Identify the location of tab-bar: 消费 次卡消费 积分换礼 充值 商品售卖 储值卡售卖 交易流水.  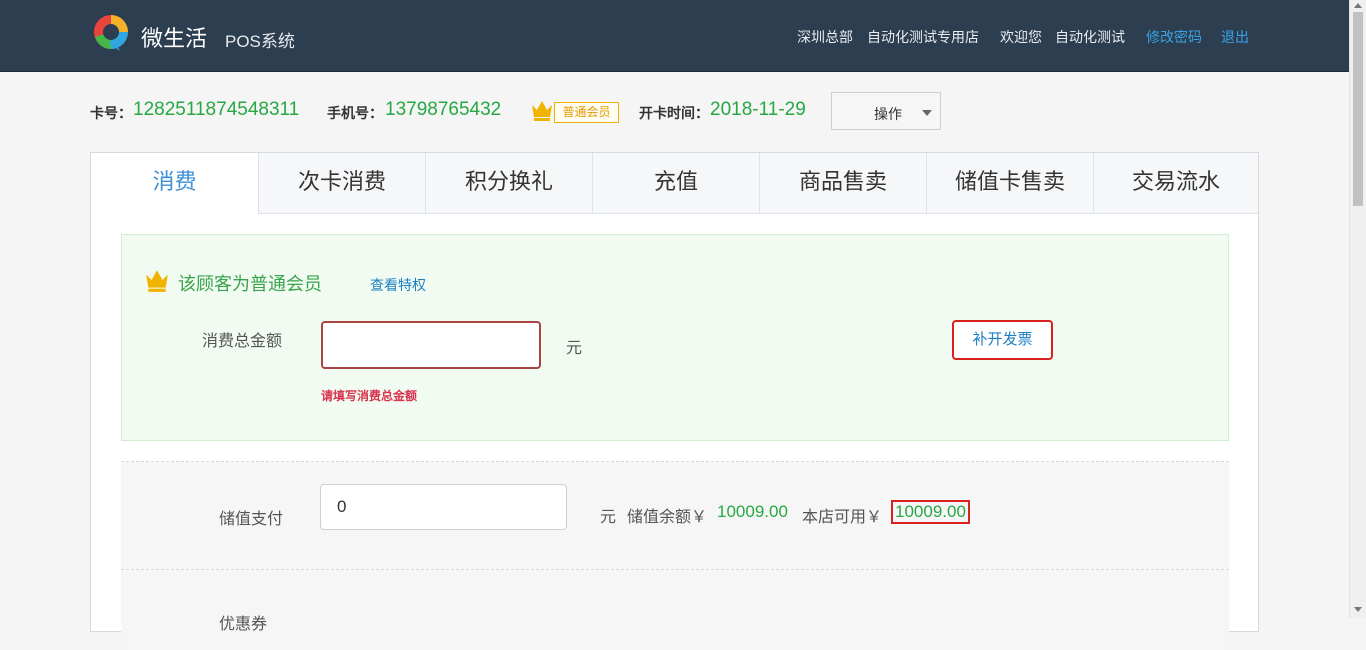
(674, 183).